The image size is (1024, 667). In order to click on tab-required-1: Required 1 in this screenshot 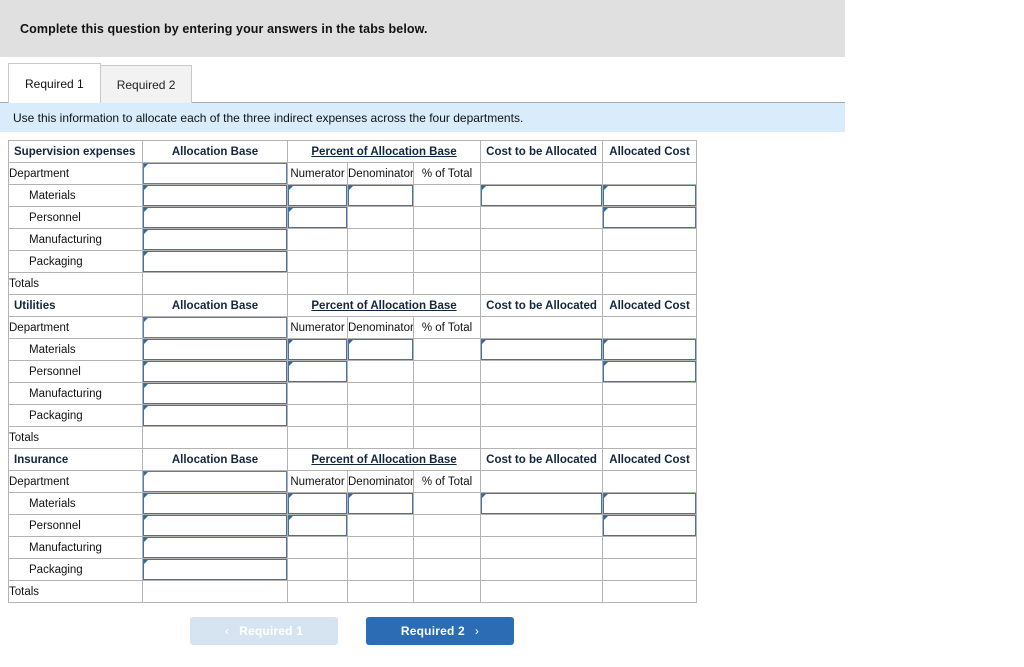, I will do `click(54, 83)`.